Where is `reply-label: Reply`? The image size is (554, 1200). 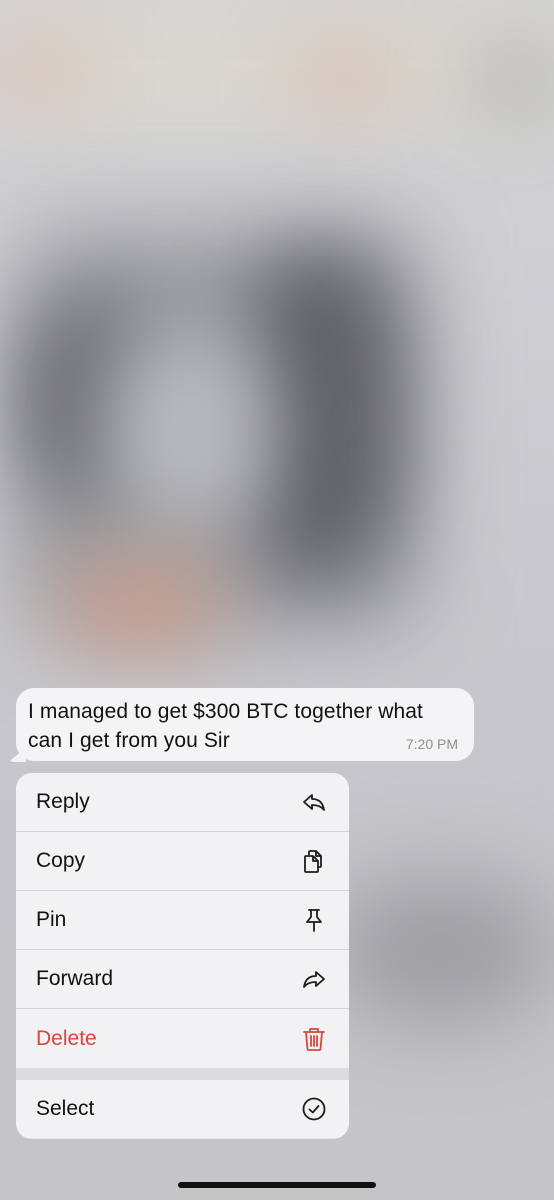
reply-label: Reply is located at coordinates (63, 801).